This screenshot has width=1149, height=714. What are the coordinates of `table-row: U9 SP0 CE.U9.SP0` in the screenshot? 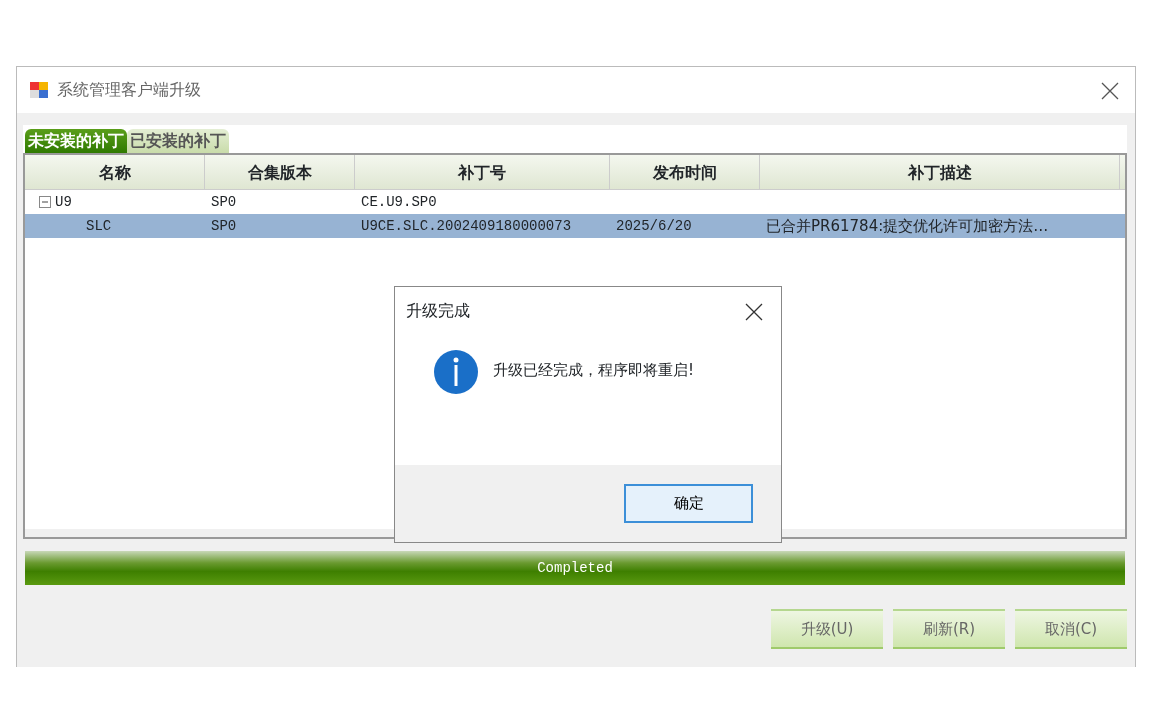 It's located at (575, 202).